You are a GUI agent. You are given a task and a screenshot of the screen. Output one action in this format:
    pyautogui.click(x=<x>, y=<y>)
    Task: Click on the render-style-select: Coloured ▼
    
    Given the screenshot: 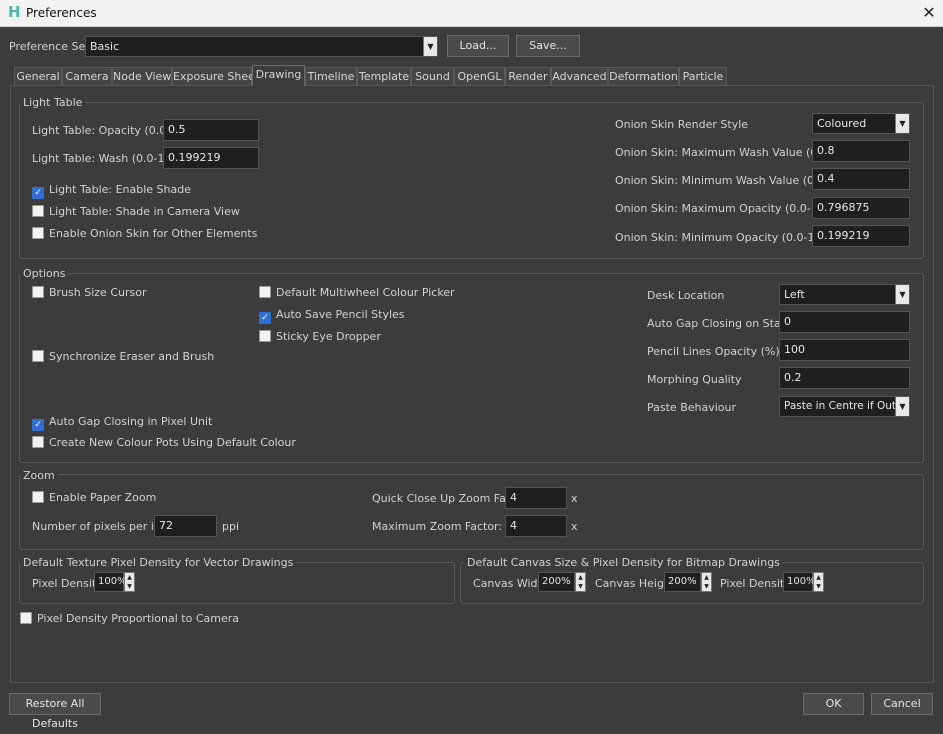 What is the action you would take?
    pyautogui.click(x=861, y=123)
    